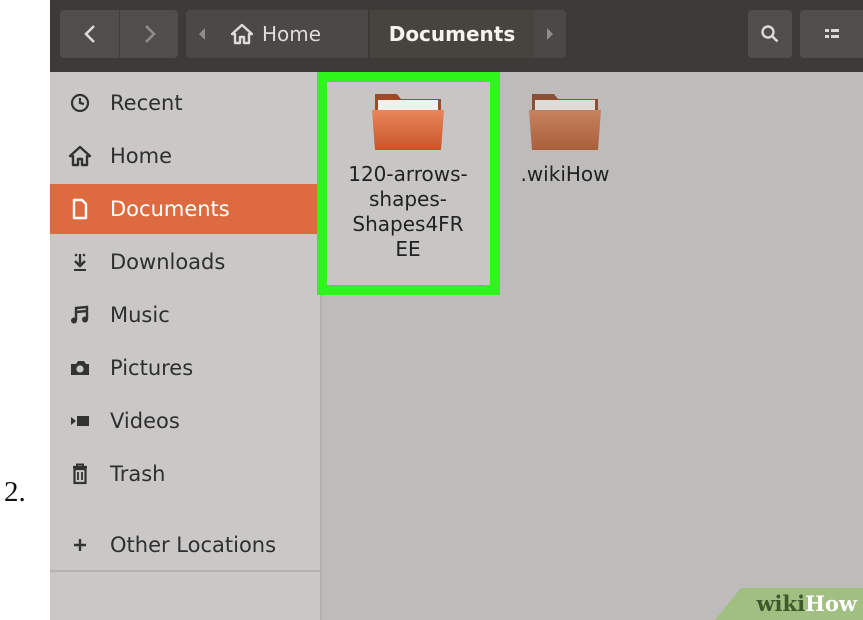 The width and height of the screenshot is (863, 620). I want to click on trash-icon, so click(80, 474).